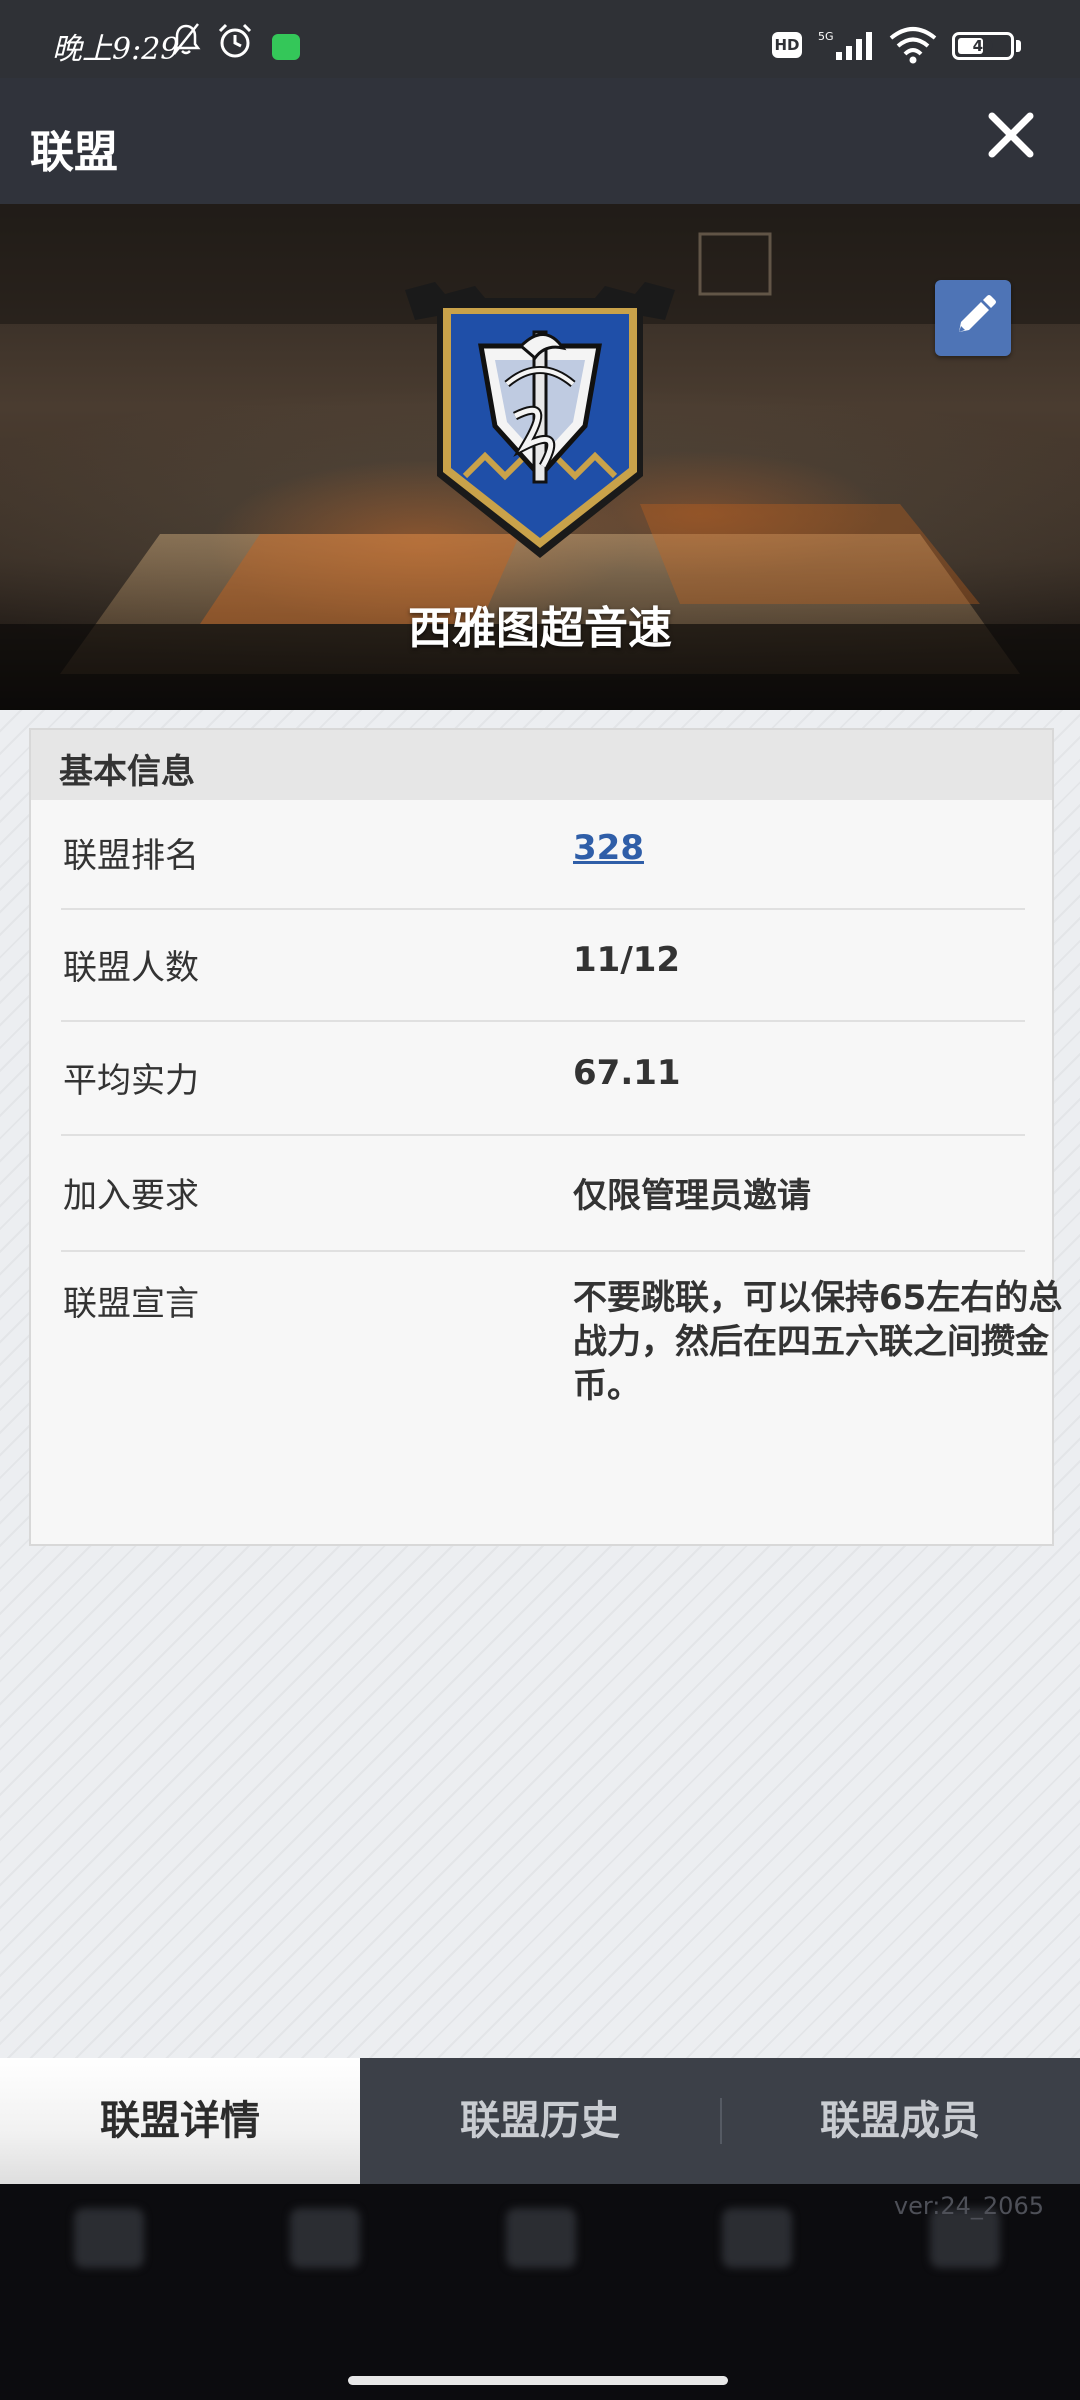 This screenshot has width=1080, height=2400. I want to click on status-time: 晚上9:29, so click(116, 49).